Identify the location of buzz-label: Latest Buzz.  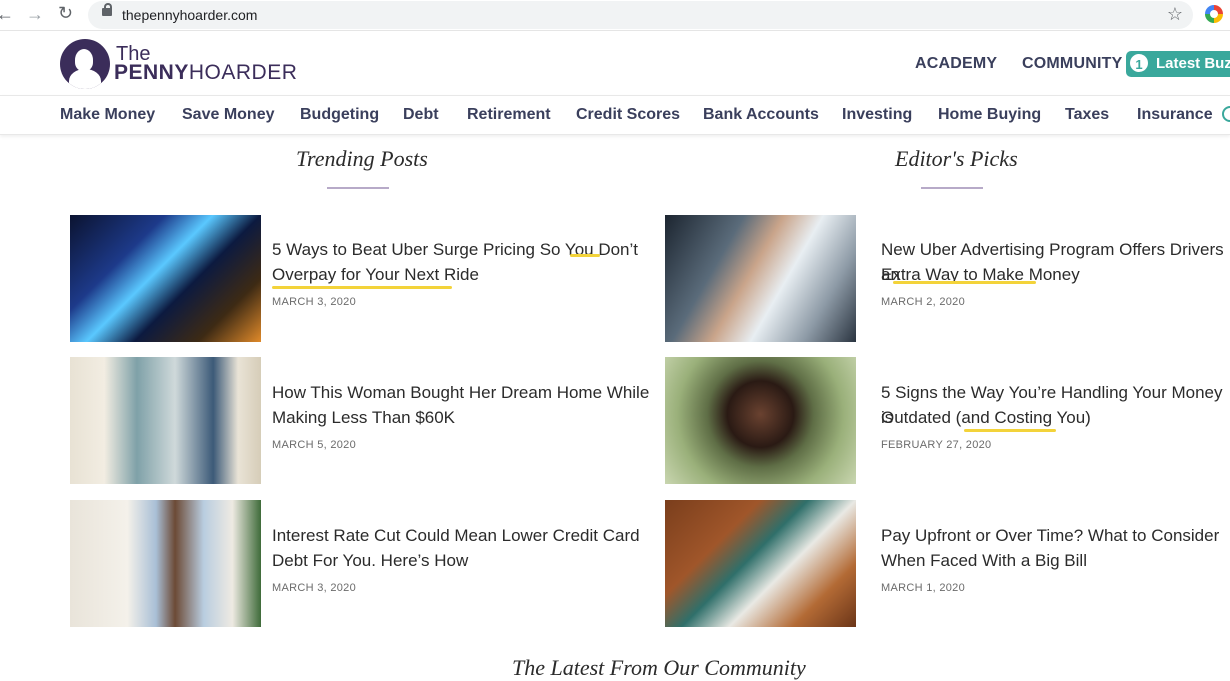
(1193, 63).